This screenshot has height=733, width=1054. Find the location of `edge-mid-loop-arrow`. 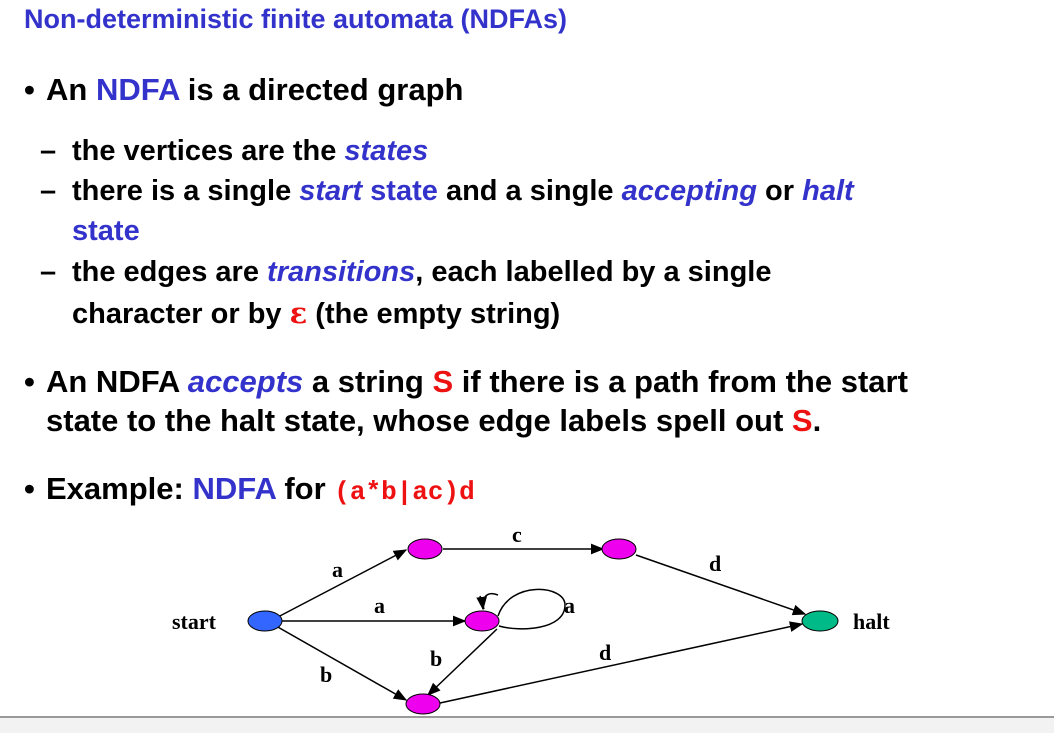

edge-mid-loop-arrow is located at coordinates (487, 602).